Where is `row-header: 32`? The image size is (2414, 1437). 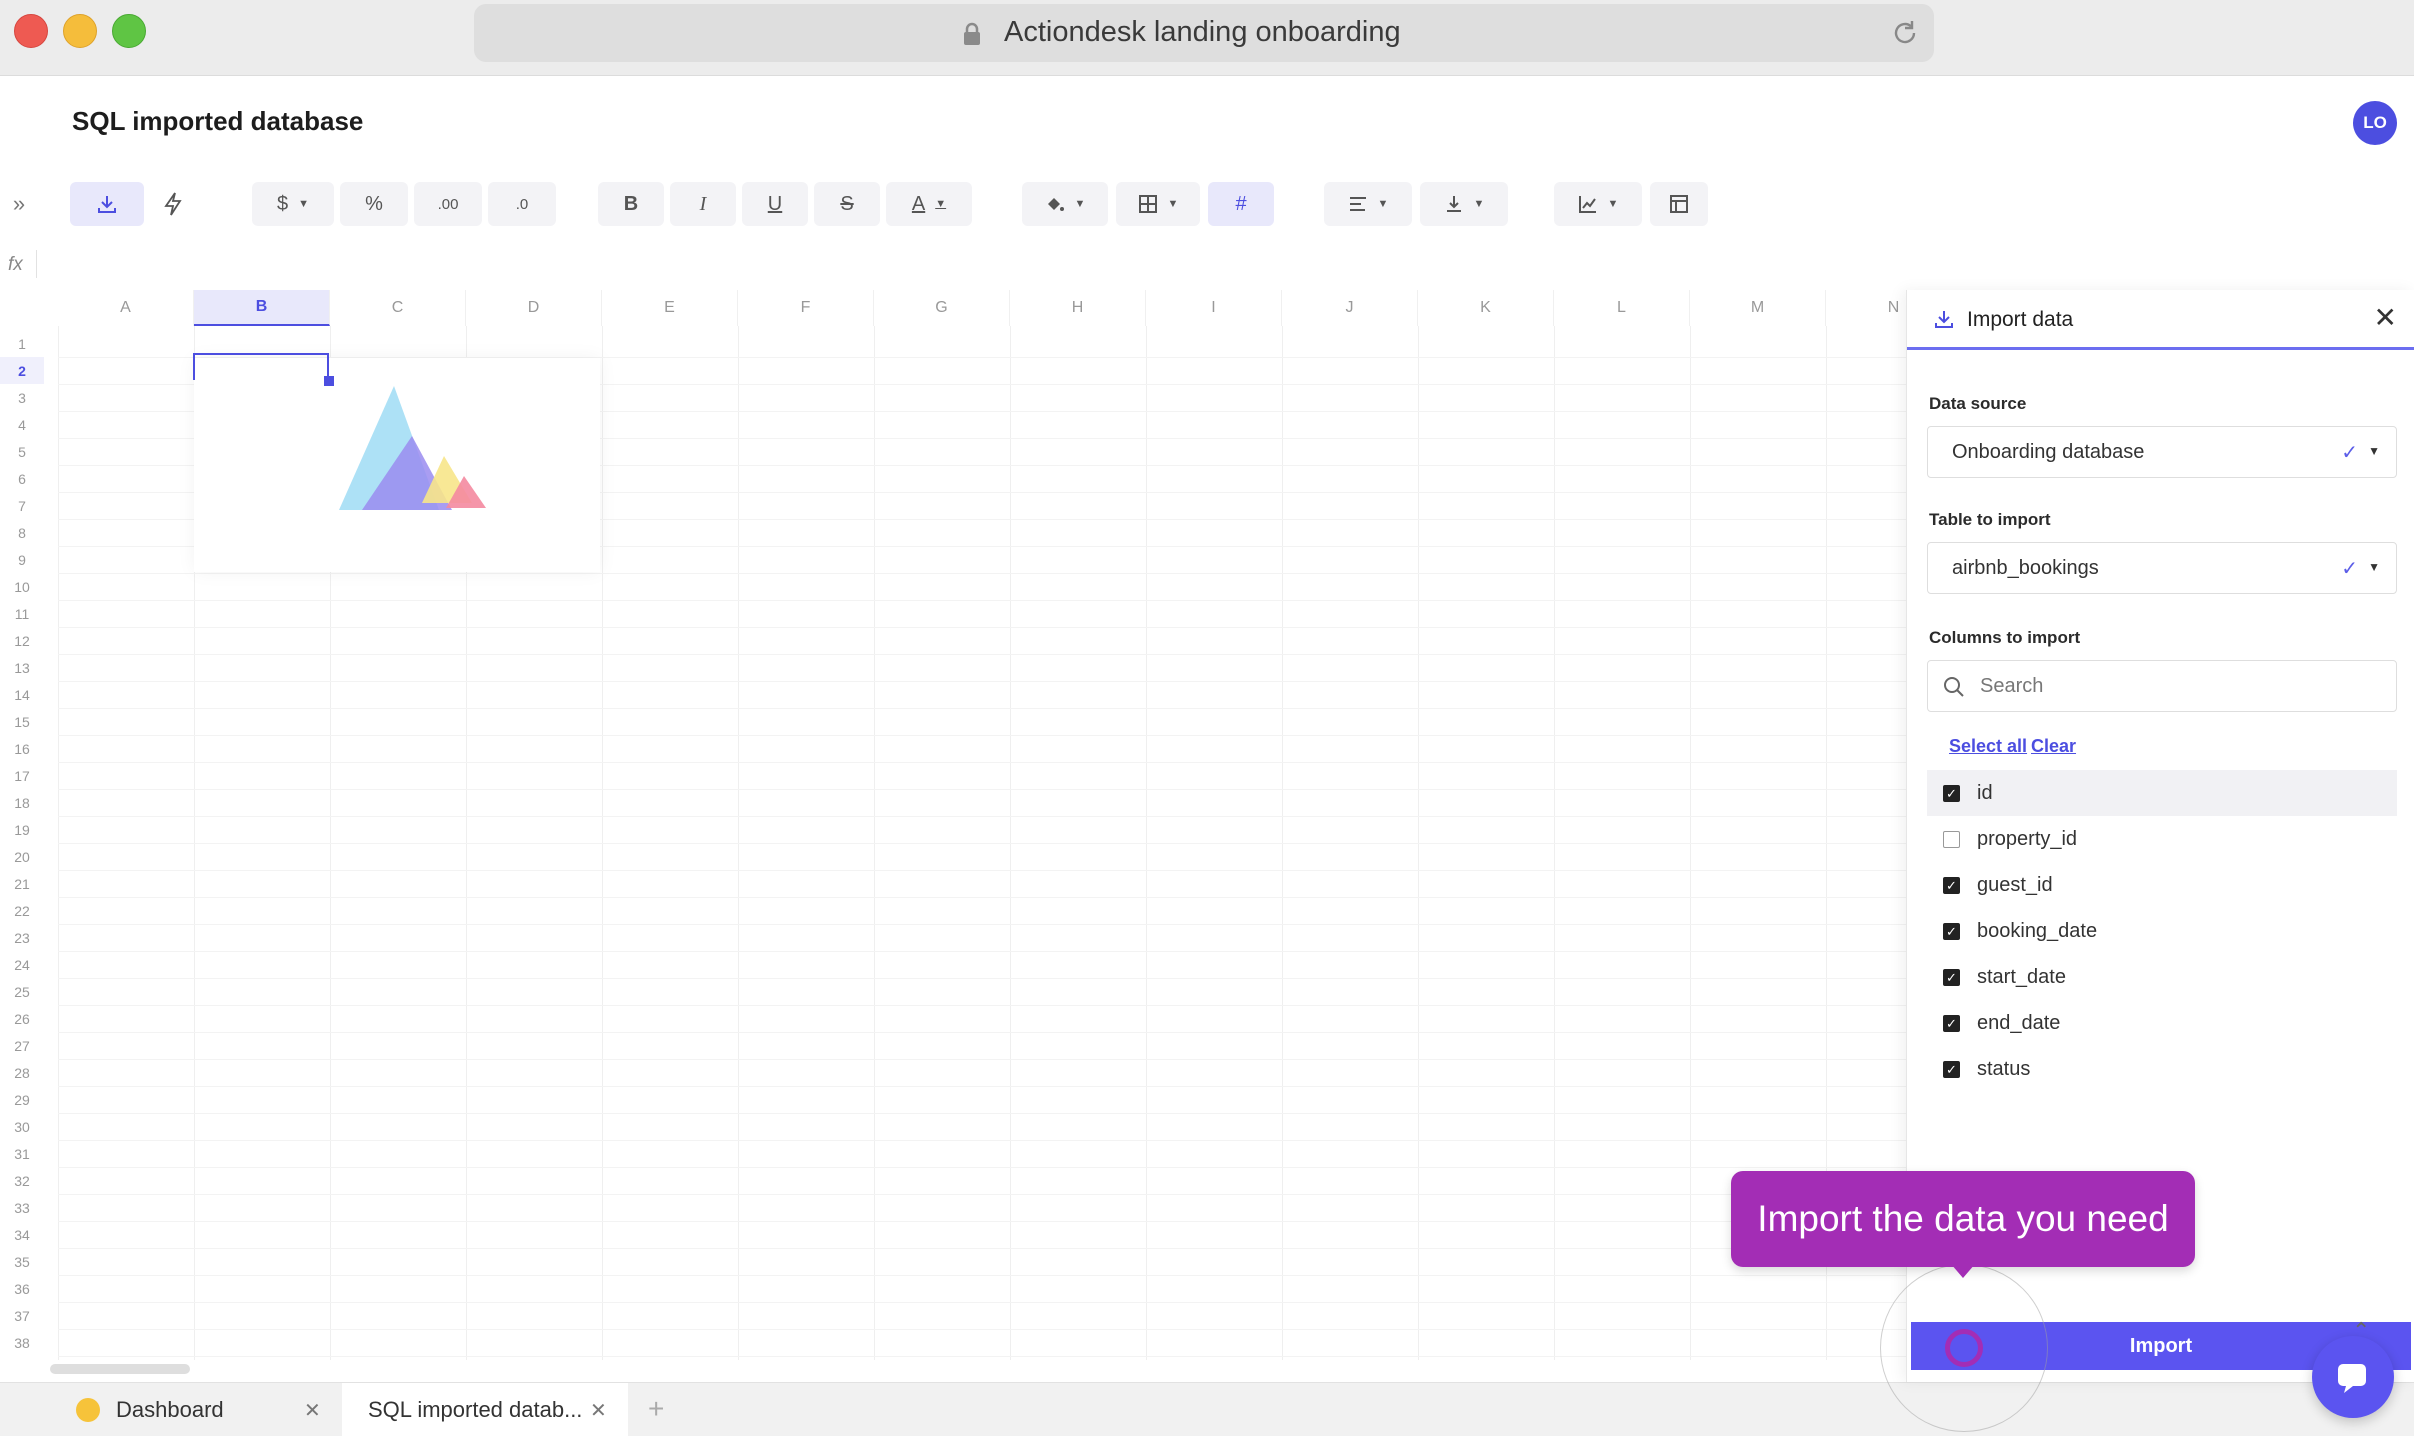 row-header: 32 is located at coordinates (22, 1180).